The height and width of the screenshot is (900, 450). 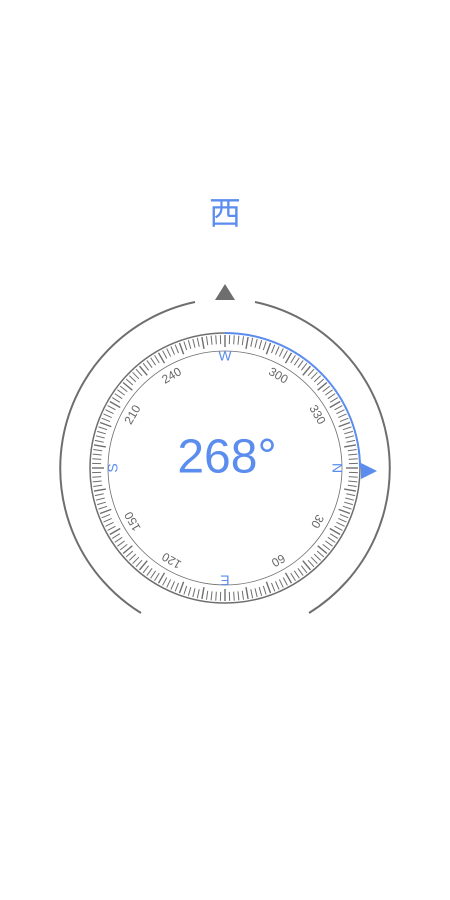 I want to click on degree-label: 330, so click(x=317, y=414).